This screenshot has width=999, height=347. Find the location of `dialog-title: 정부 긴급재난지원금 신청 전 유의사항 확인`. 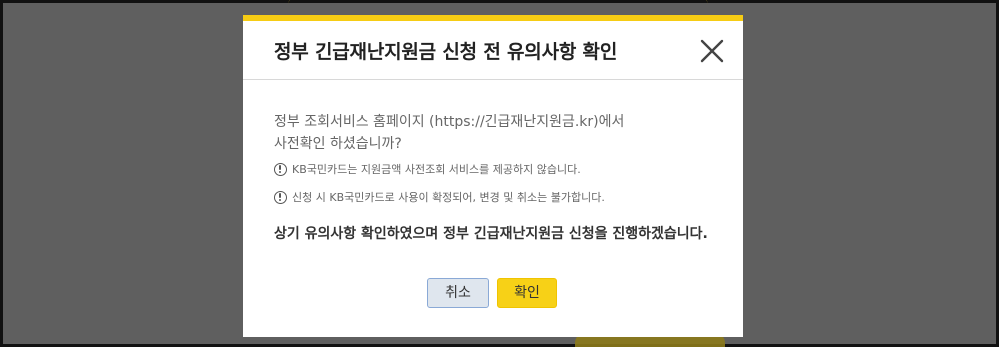

dialog-title: 정부 긴급재난지원금 신청 전 유의사항 확인 is located at coordinates (446, 52).